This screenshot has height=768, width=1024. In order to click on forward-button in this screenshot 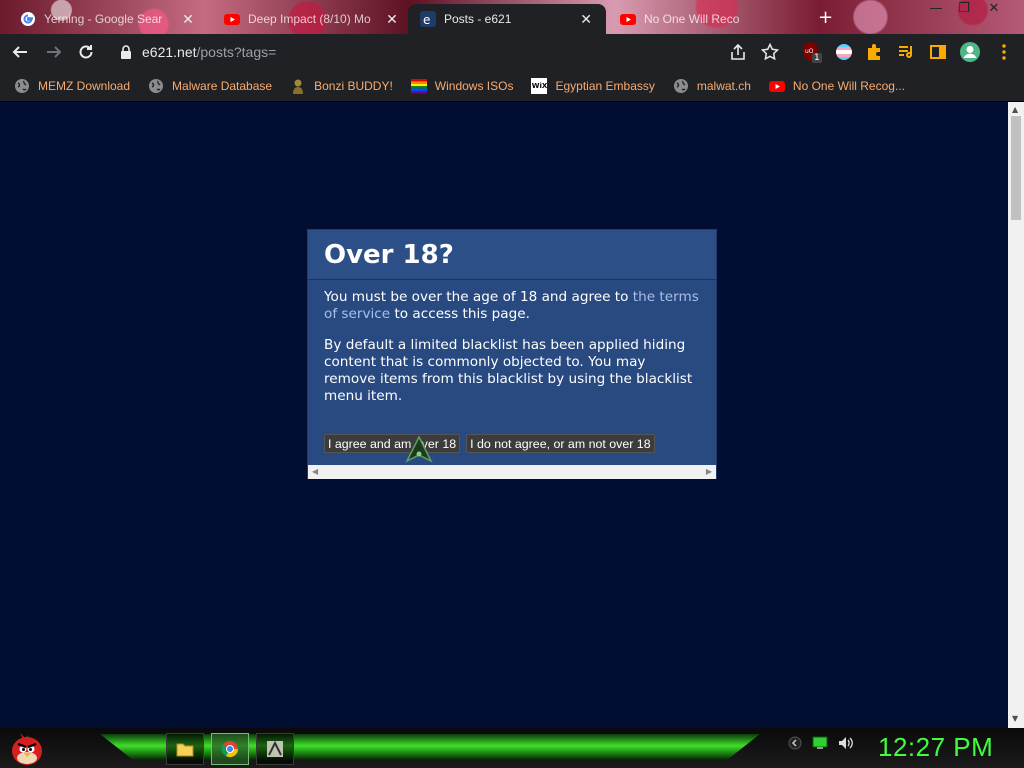, I will do `click(54, 52)`.